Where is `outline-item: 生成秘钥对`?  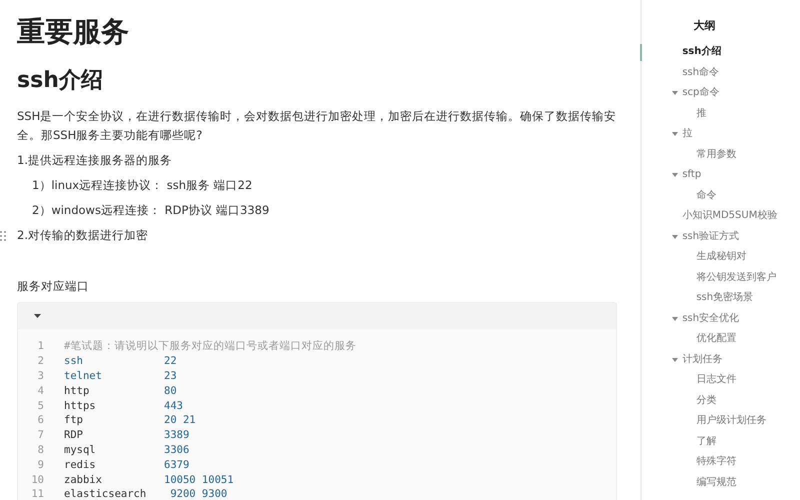 outline-item: 生成秘钥对 is located at coordinates (736, 257).